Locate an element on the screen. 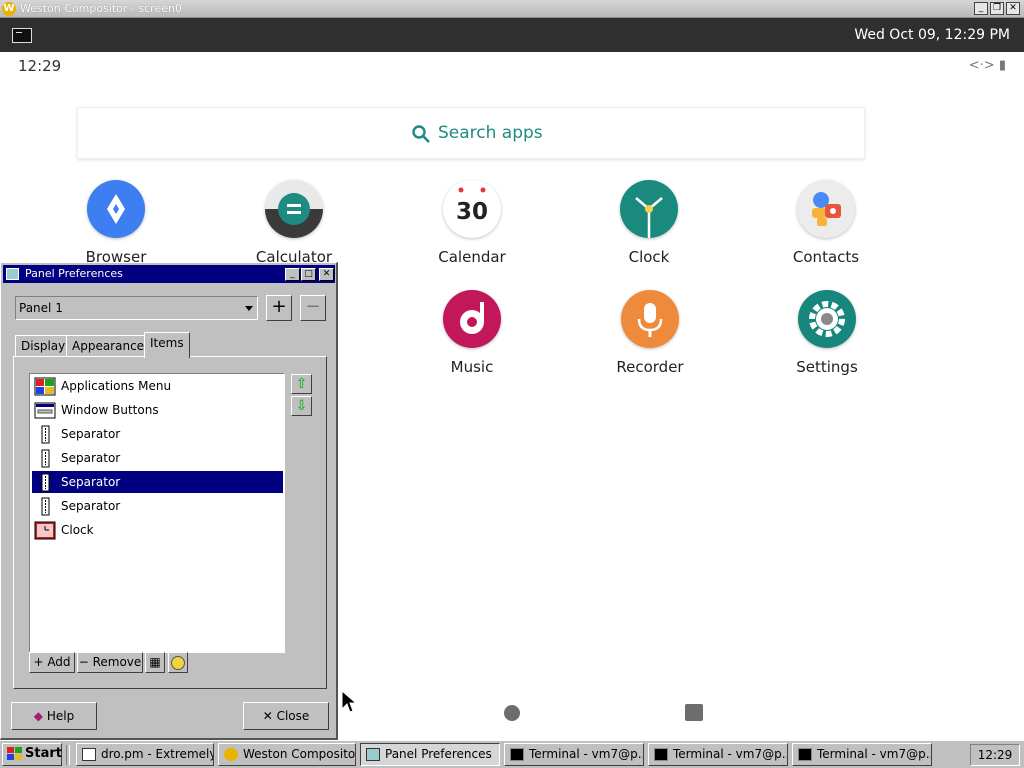 Image resolution: width=1024 pixels, height=768 pixels. clock-plugin-icon is located at coordinates (45, 530).